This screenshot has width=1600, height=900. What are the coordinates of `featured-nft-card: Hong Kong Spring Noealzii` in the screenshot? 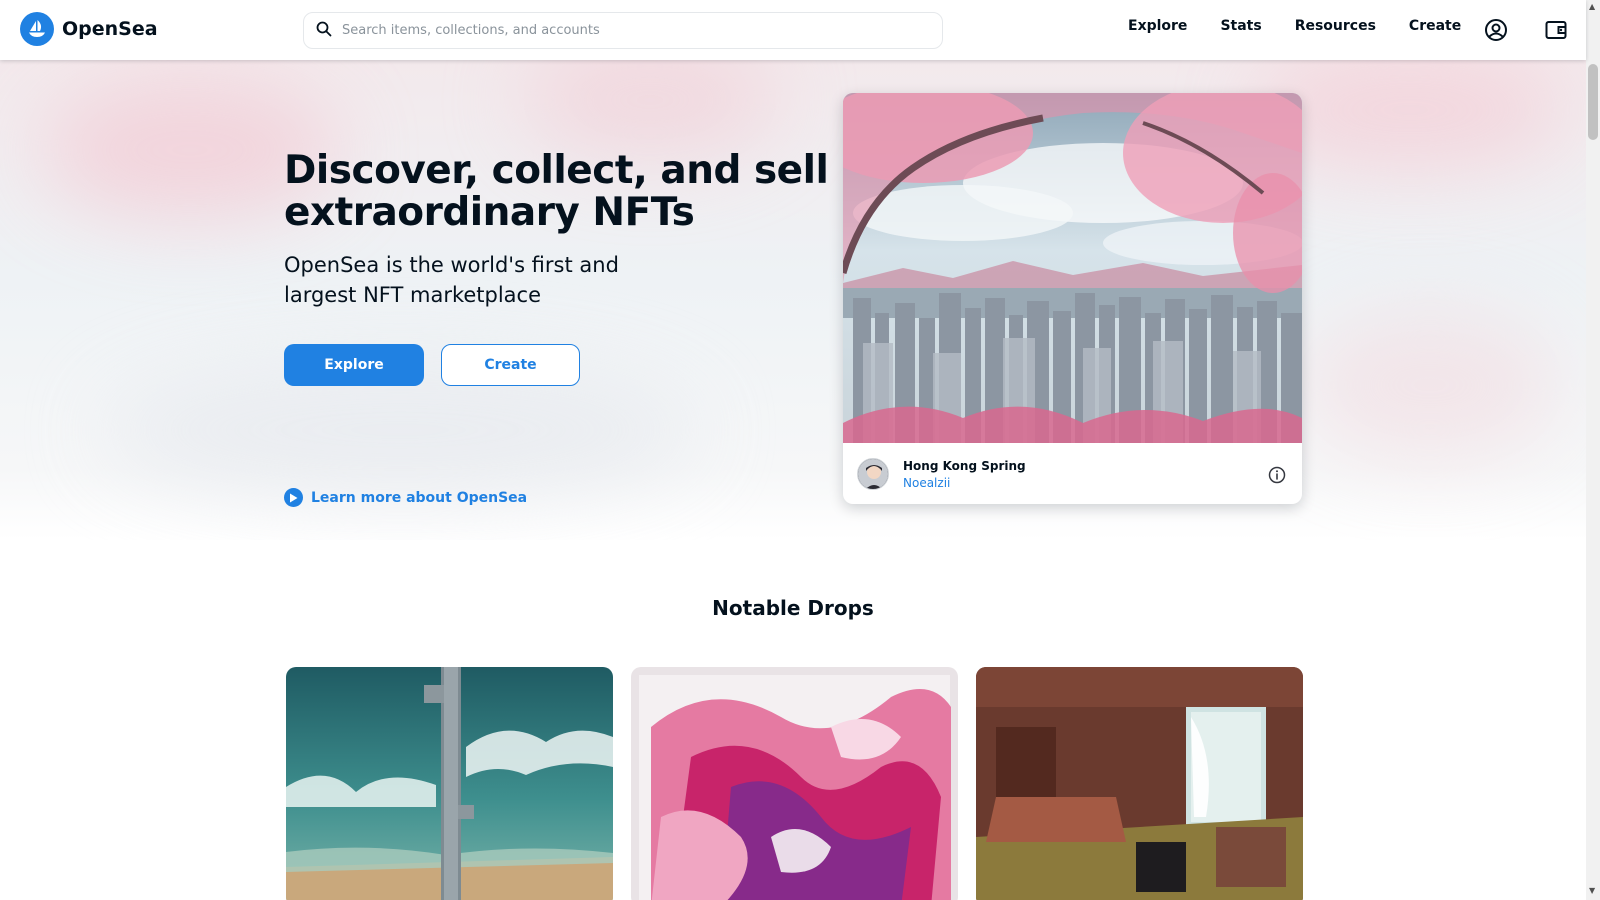 It's located at (1072, 298).